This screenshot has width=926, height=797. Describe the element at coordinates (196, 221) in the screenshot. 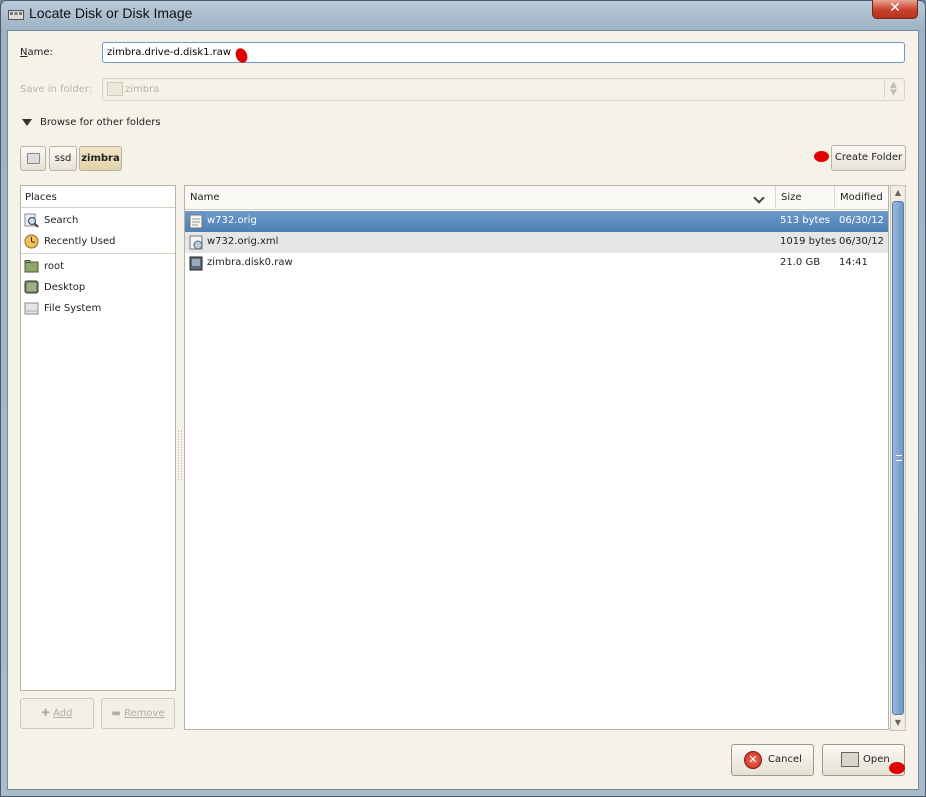

I see `text-file-icon` at that location.